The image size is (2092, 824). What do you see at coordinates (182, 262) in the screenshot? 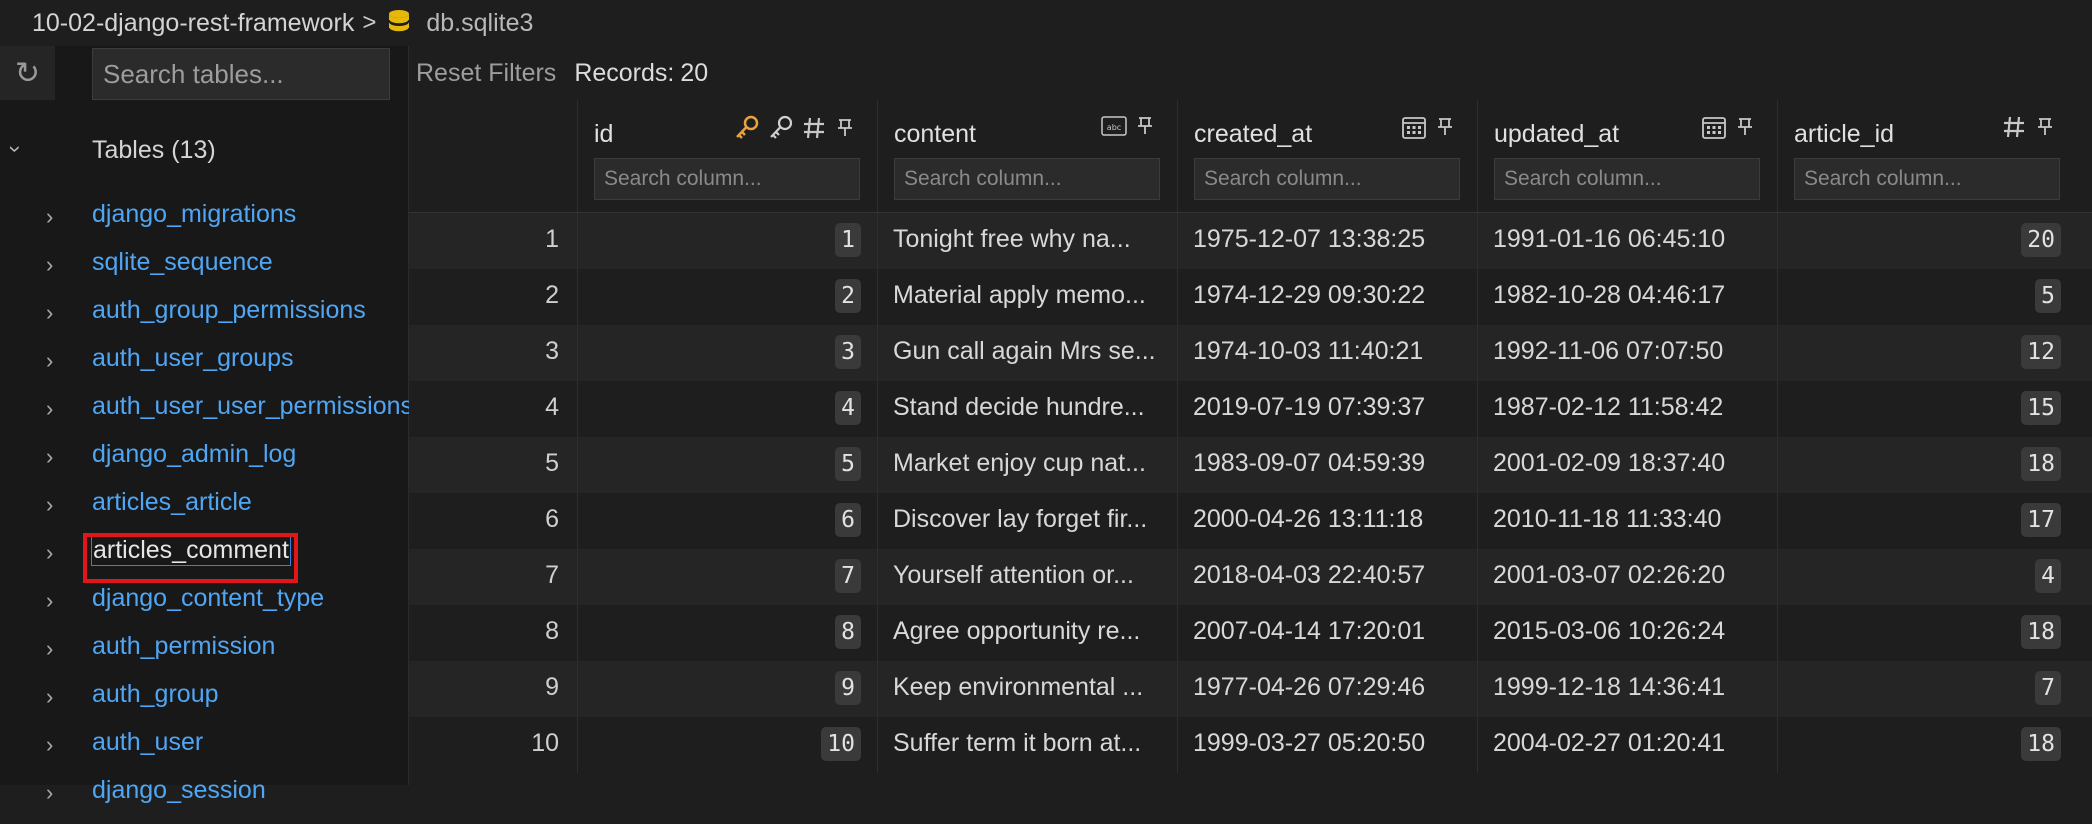
I see `sidebar-table-name: sqlite_sequence` at bounding box center [182, 262].